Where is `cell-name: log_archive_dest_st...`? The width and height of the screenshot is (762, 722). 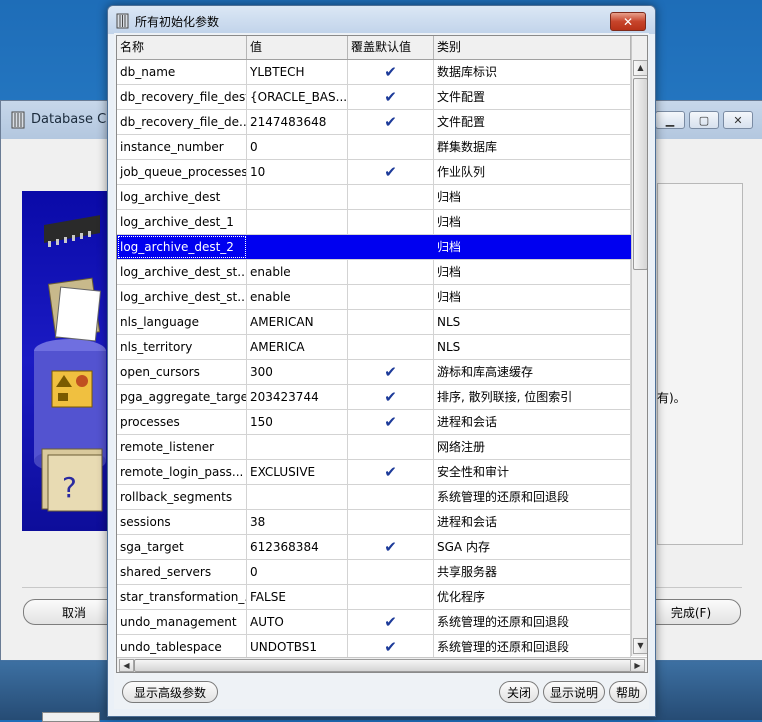
cell-name: log_archive_dest_st... is located at coordinates (182, 272).